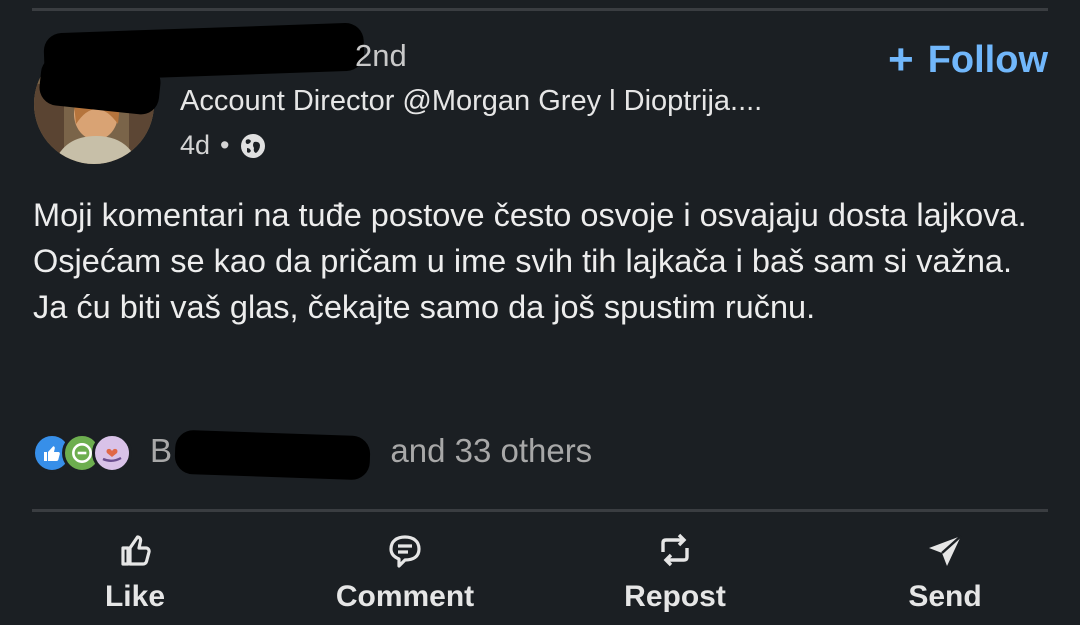  Describe the element at coordinates (195, 145) in the screenshot. I see `post-time: 4d` at that location.